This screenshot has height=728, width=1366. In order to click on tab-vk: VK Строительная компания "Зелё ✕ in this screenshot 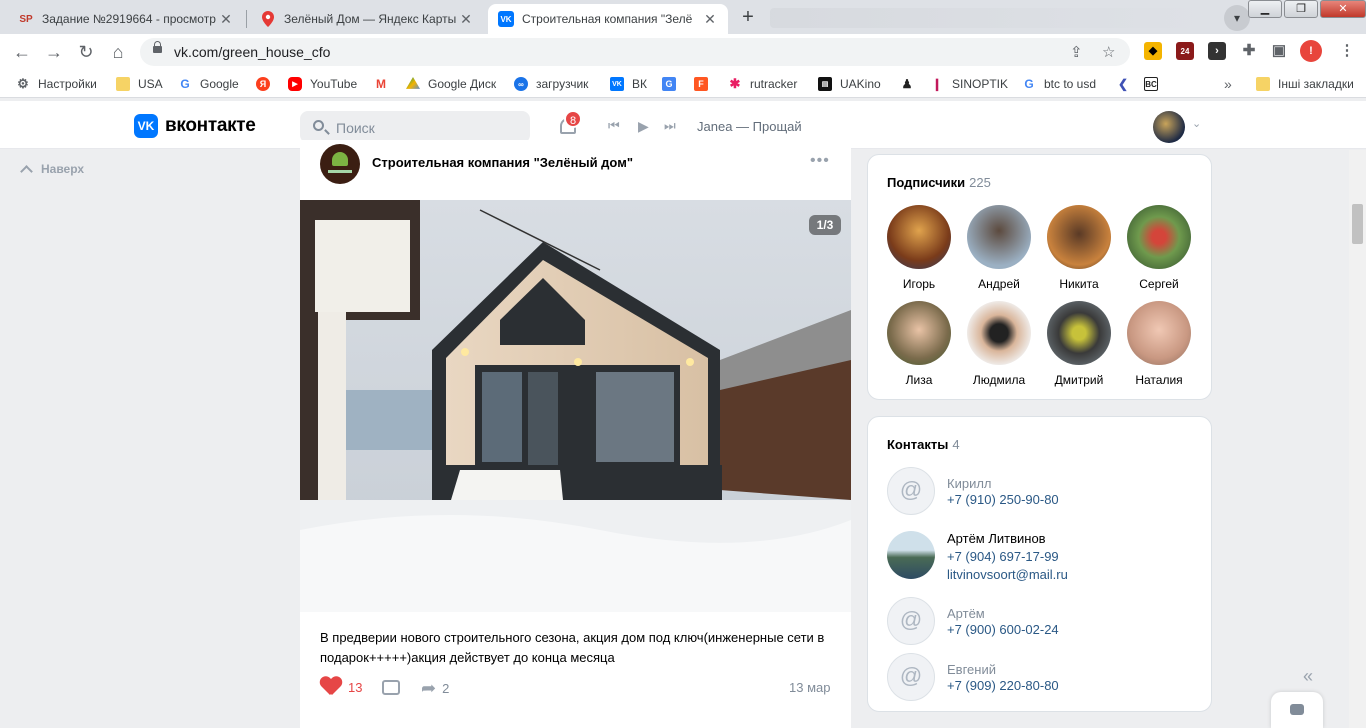, I will do `click(608, 19)`.